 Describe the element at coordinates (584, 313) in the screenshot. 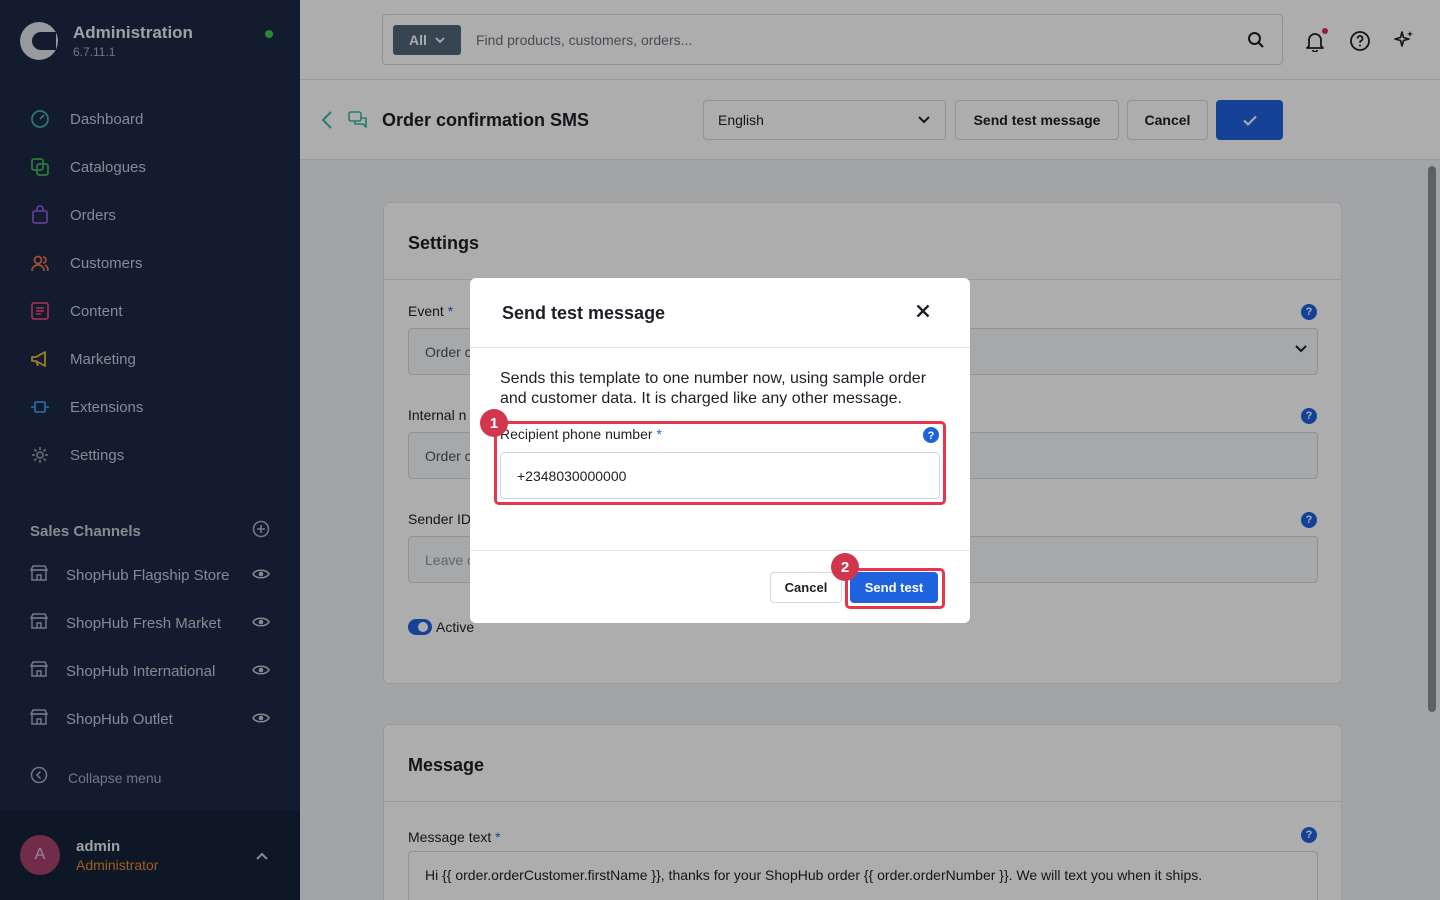

I see `modal-title: Send test message` at that location.